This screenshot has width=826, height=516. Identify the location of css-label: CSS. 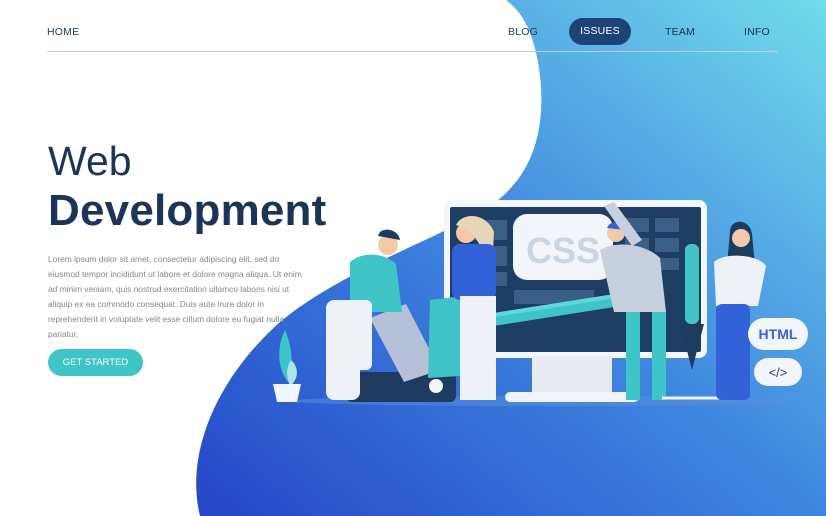
(563, 250).